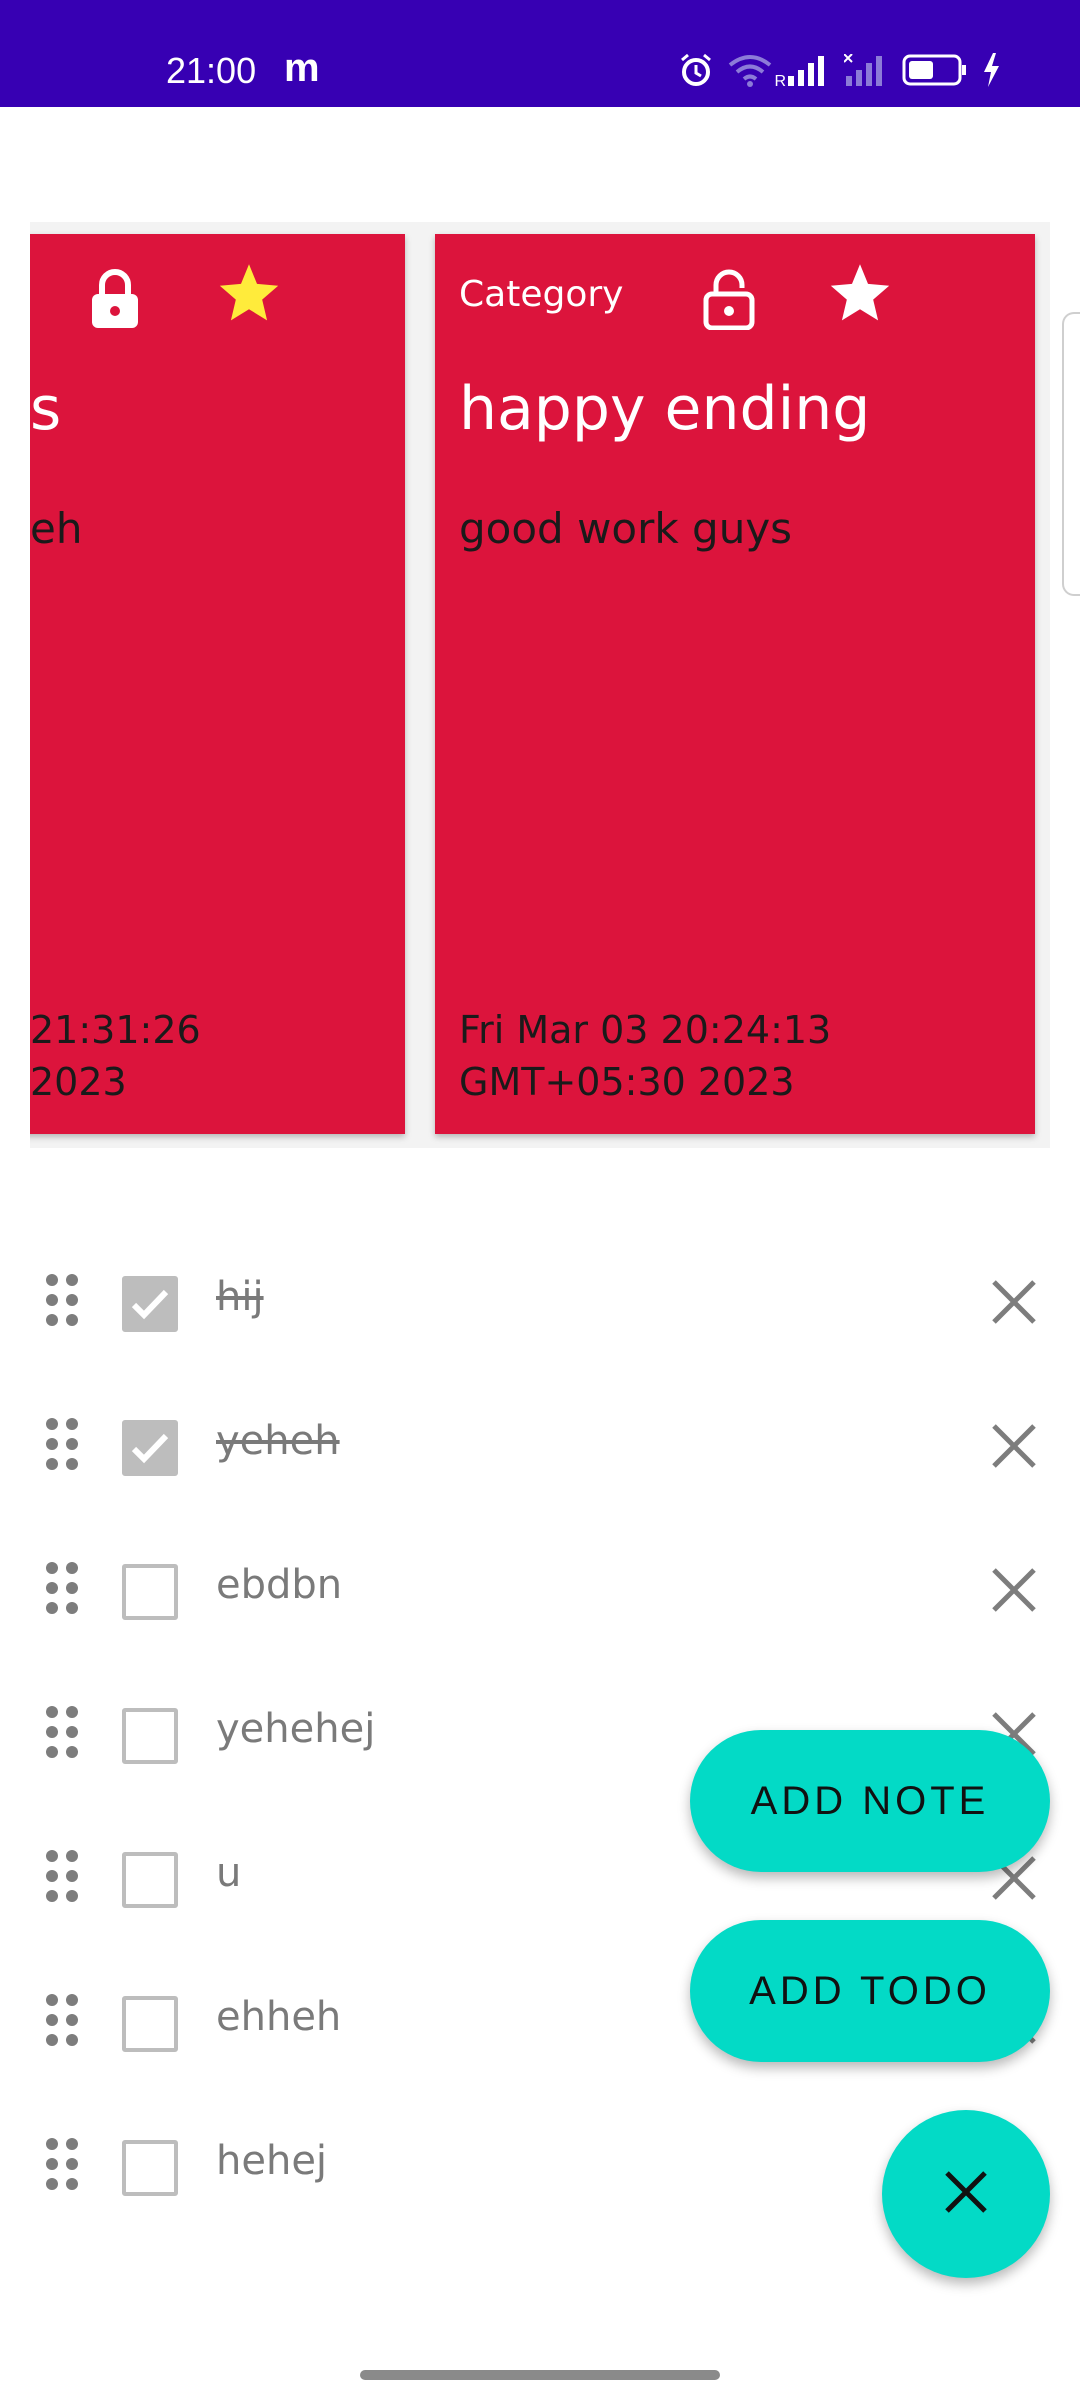  Describe the element at coordinates (278, 1441) in the screenshot. I see `todo-text: yeheh` at that location.